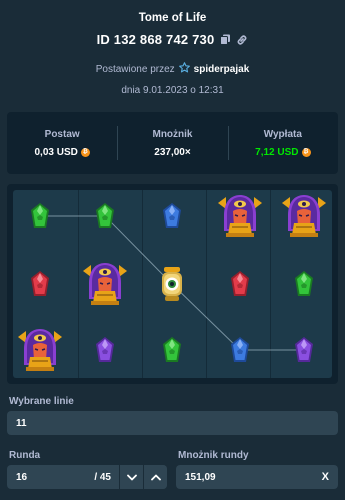 The image size is (345, 500). Describe the element at coordinates (325, 477) in the screenshot. I see `round-multiplier-suffix: X` at that location.